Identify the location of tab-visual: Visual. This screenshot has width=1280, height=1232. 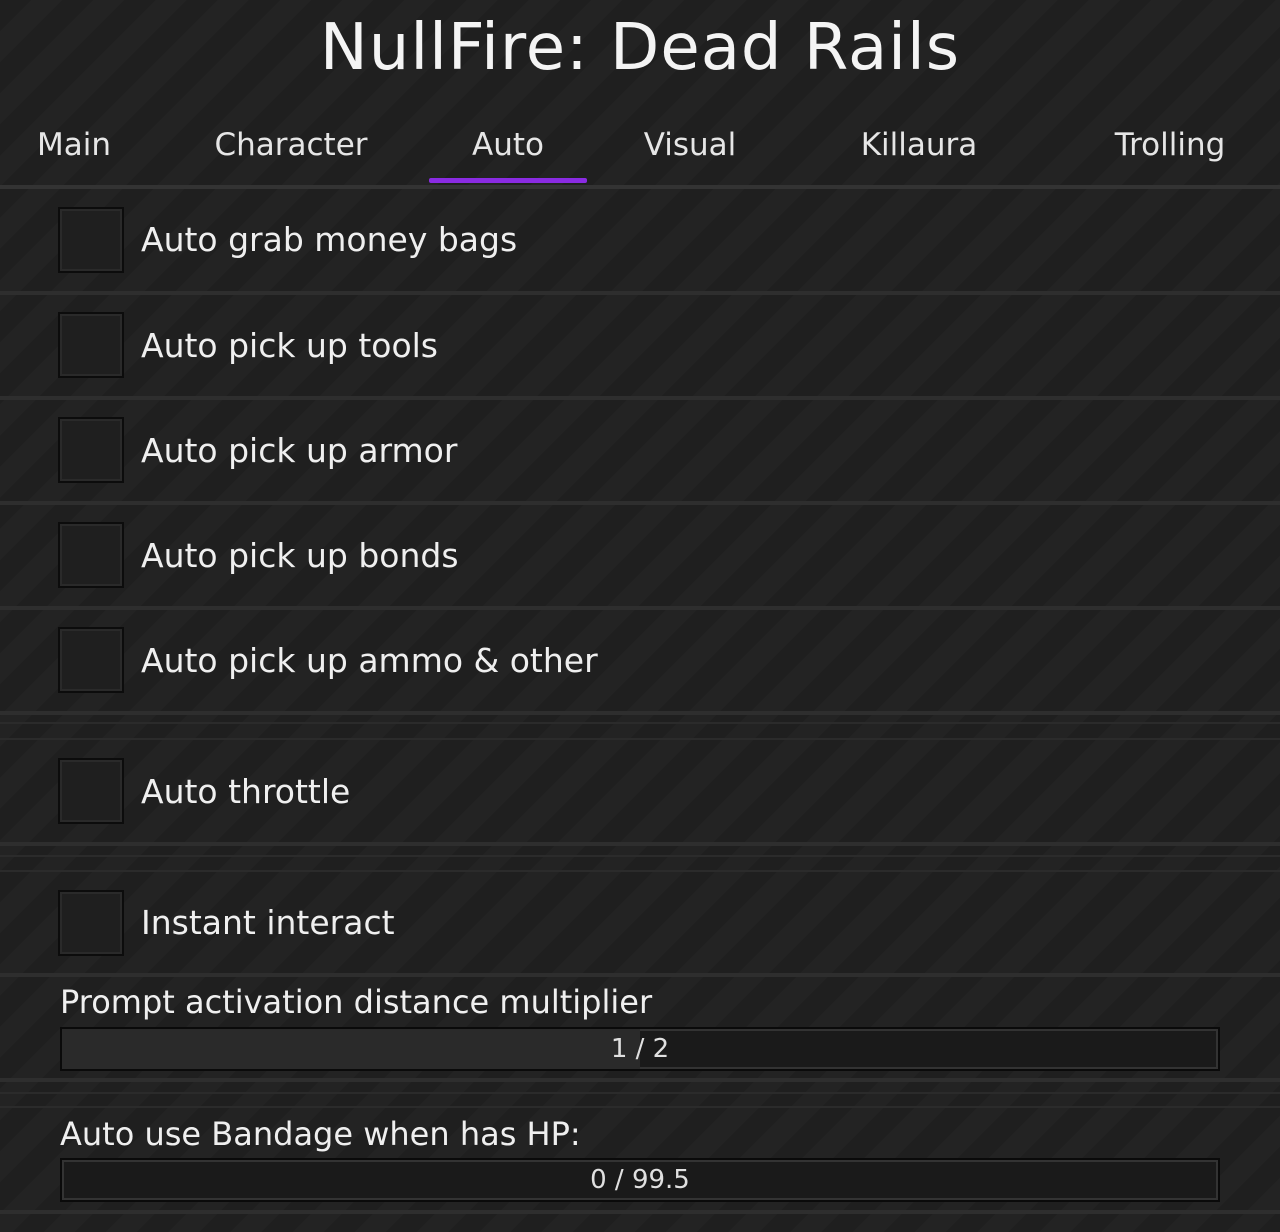
(690, 146).